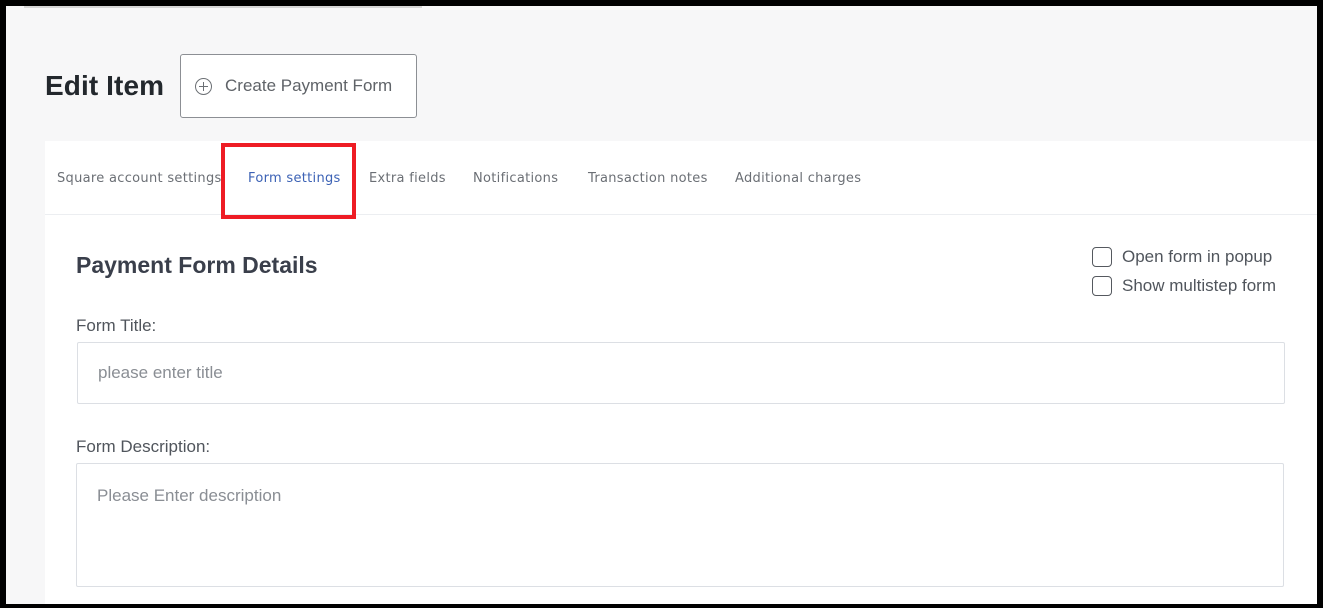 The width and height of the screenshot is (1323, 608). I want to click on create-payment-form-button: Create Payment Form, so click(298, 86).